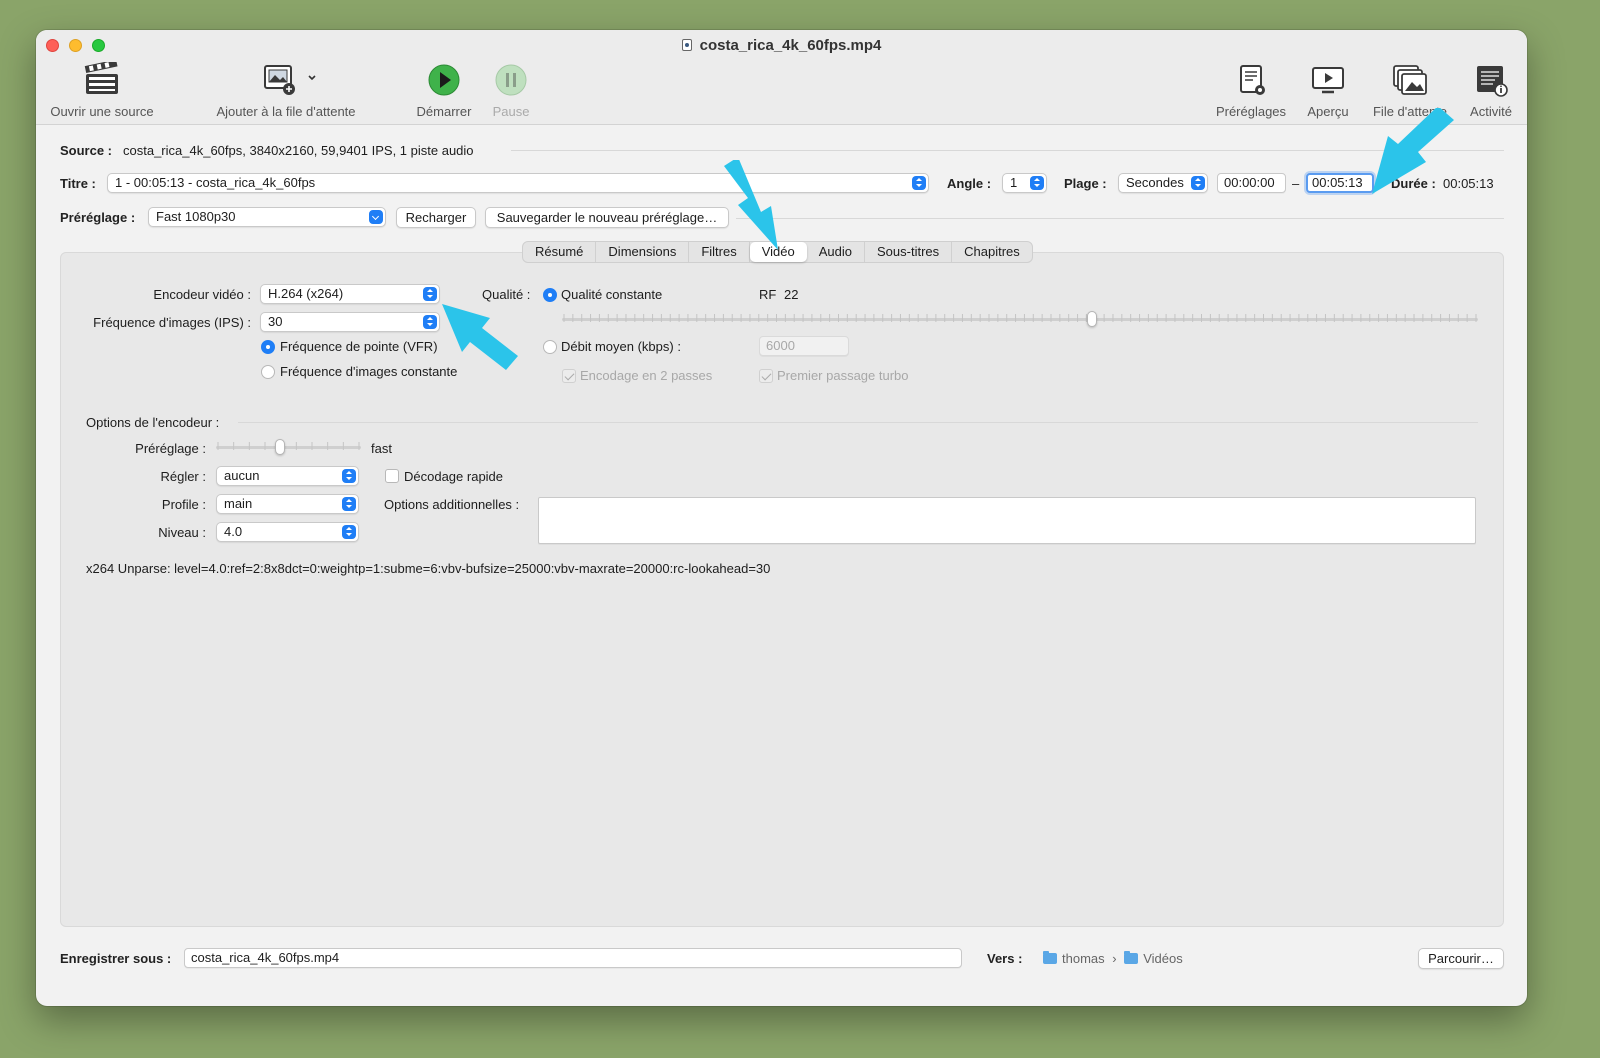  I want to click on two-pass-label: Encodage en 2 passes, so click(646, 375).